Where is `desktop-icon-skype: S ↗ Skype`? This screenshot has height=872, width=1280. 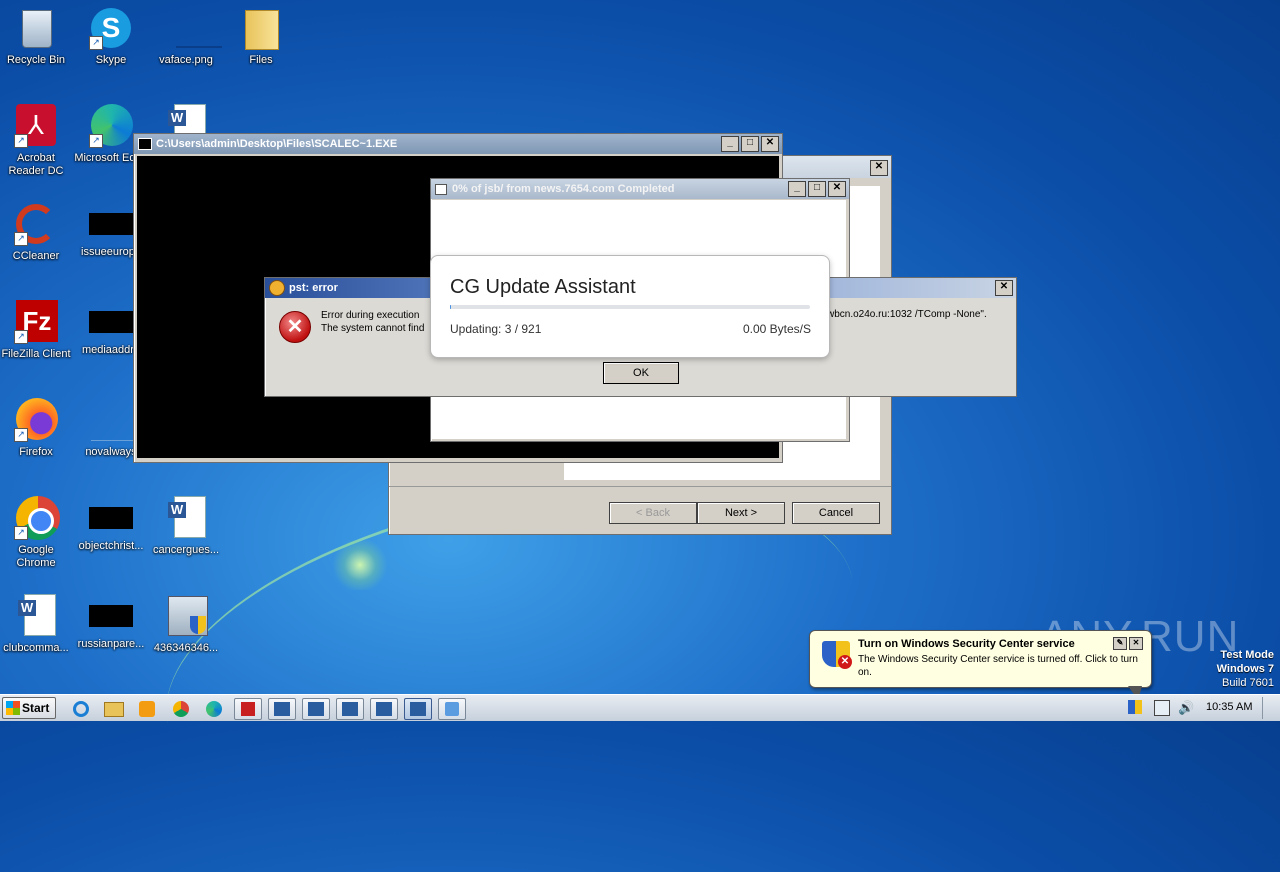 desktop-icon-skype: S ↗ Skype is located at coordinates (111, 36).